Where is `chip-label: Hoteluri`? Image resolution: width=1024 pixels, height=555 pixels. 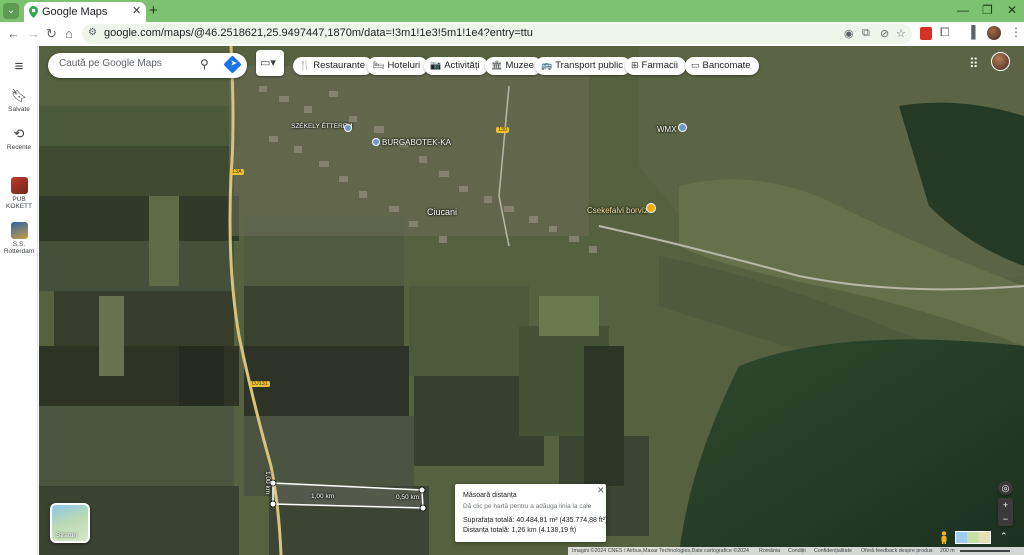 chip-label: Hoteluri is located at coordinates (404, 65).